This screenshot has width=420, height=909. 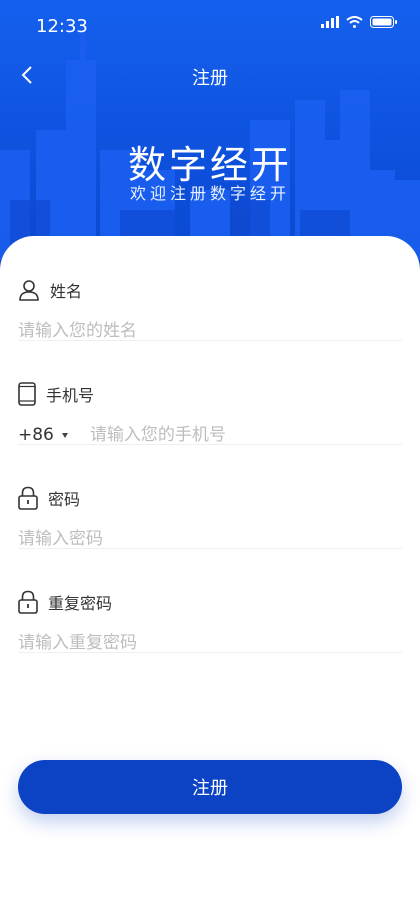 I want to click on password-label: 密码, so click(x=49, y=498).